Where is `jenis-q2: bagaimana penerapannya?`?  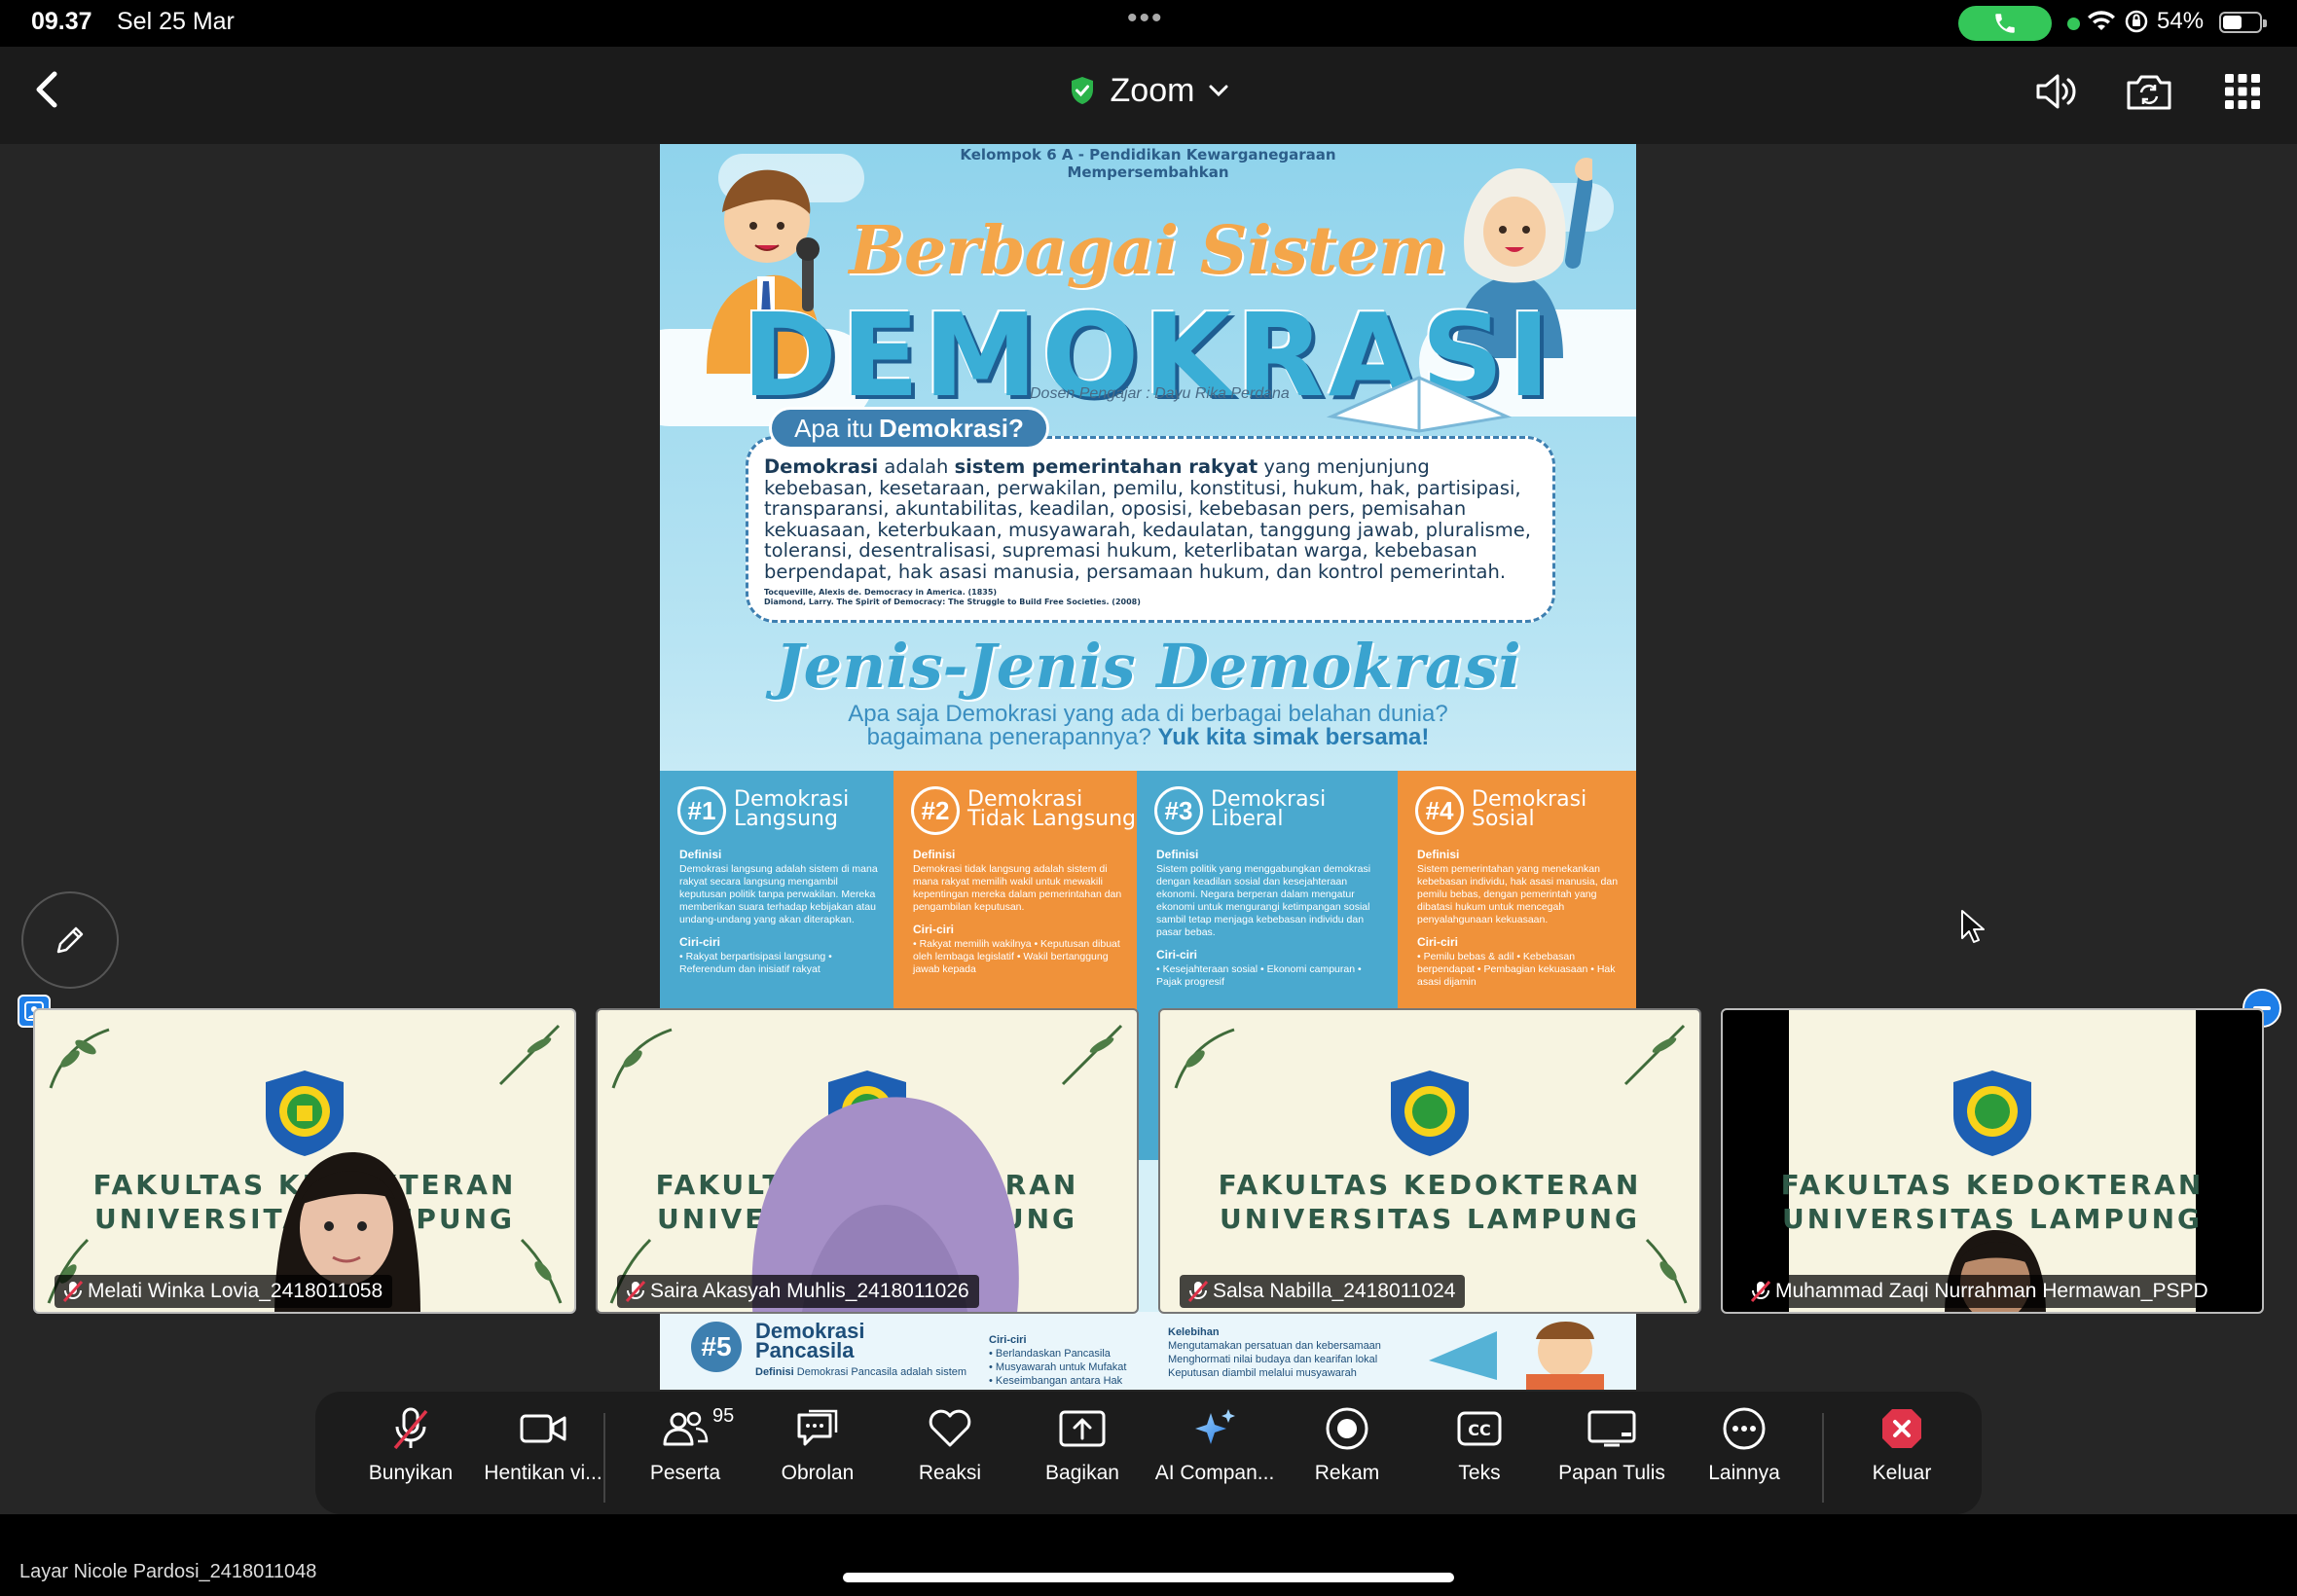 jenis-q2: bagaimana penerapannya? is located at coordinates (1008, 737).